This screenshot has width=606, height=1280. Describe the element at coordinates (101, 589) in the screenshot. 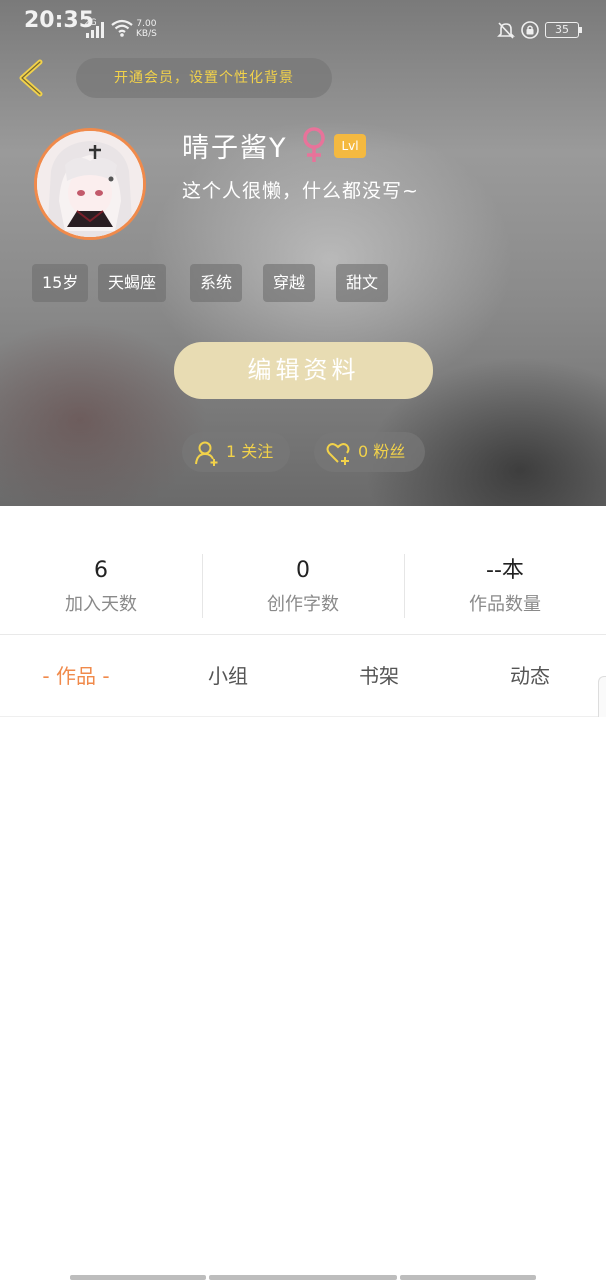

I see `stat-join-days: 6 加入天数` at that location.